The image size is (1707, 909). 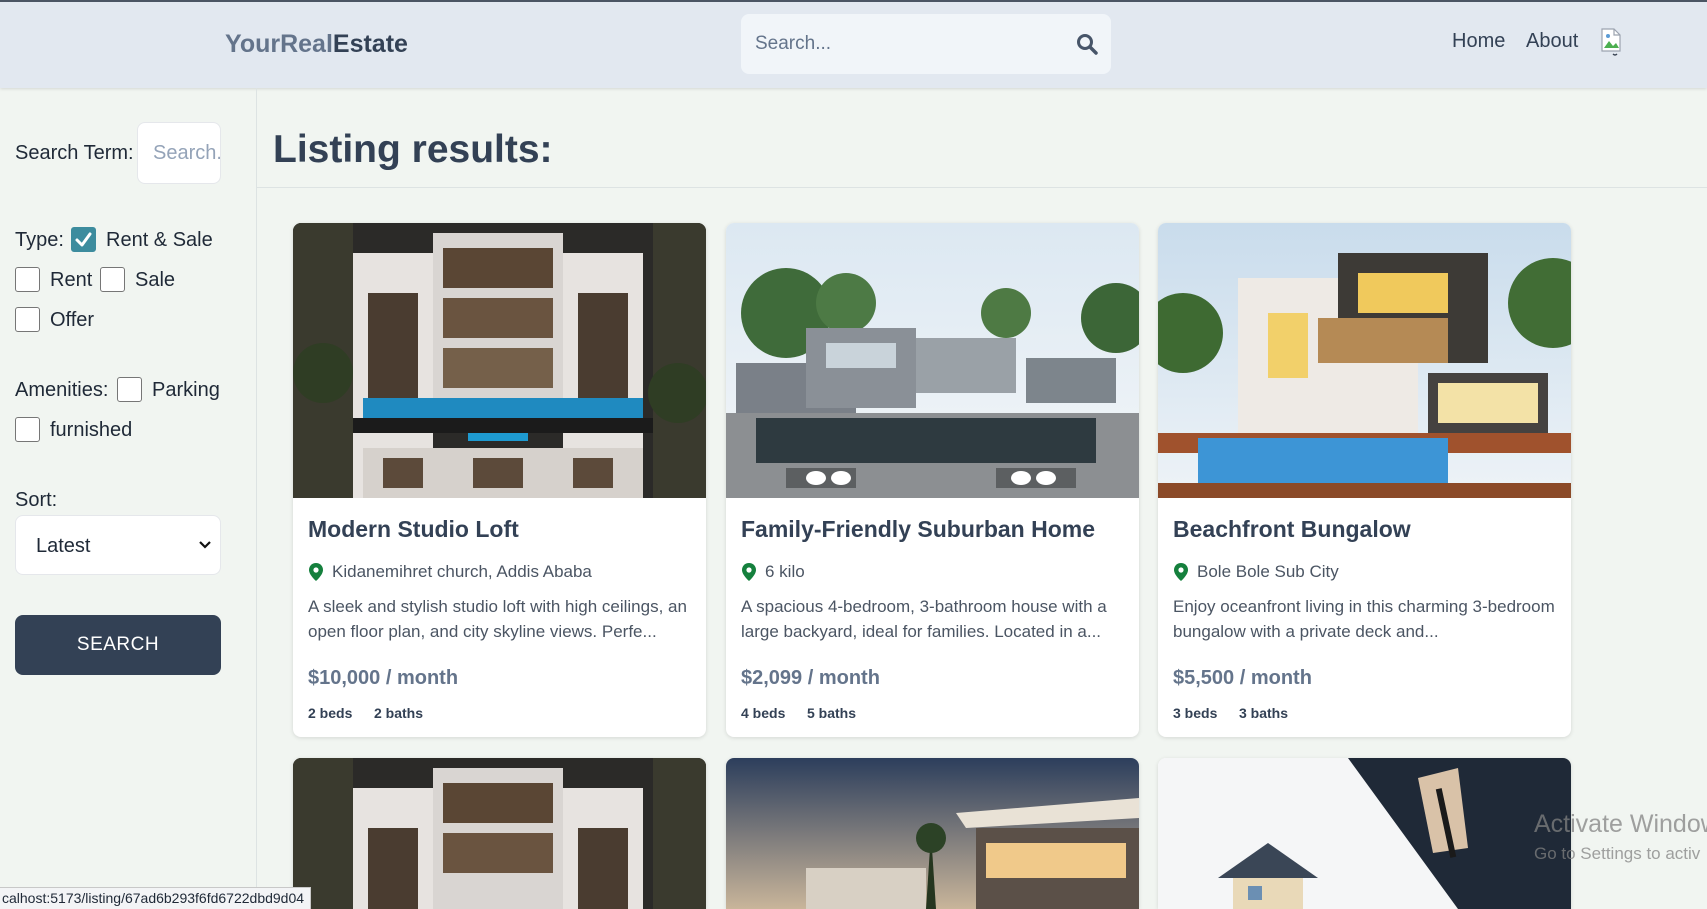 What do you see at coordinates (74, 153) in the screenshot?
I see `search-term-label: Search Term:` at bounding box center [74, 153].